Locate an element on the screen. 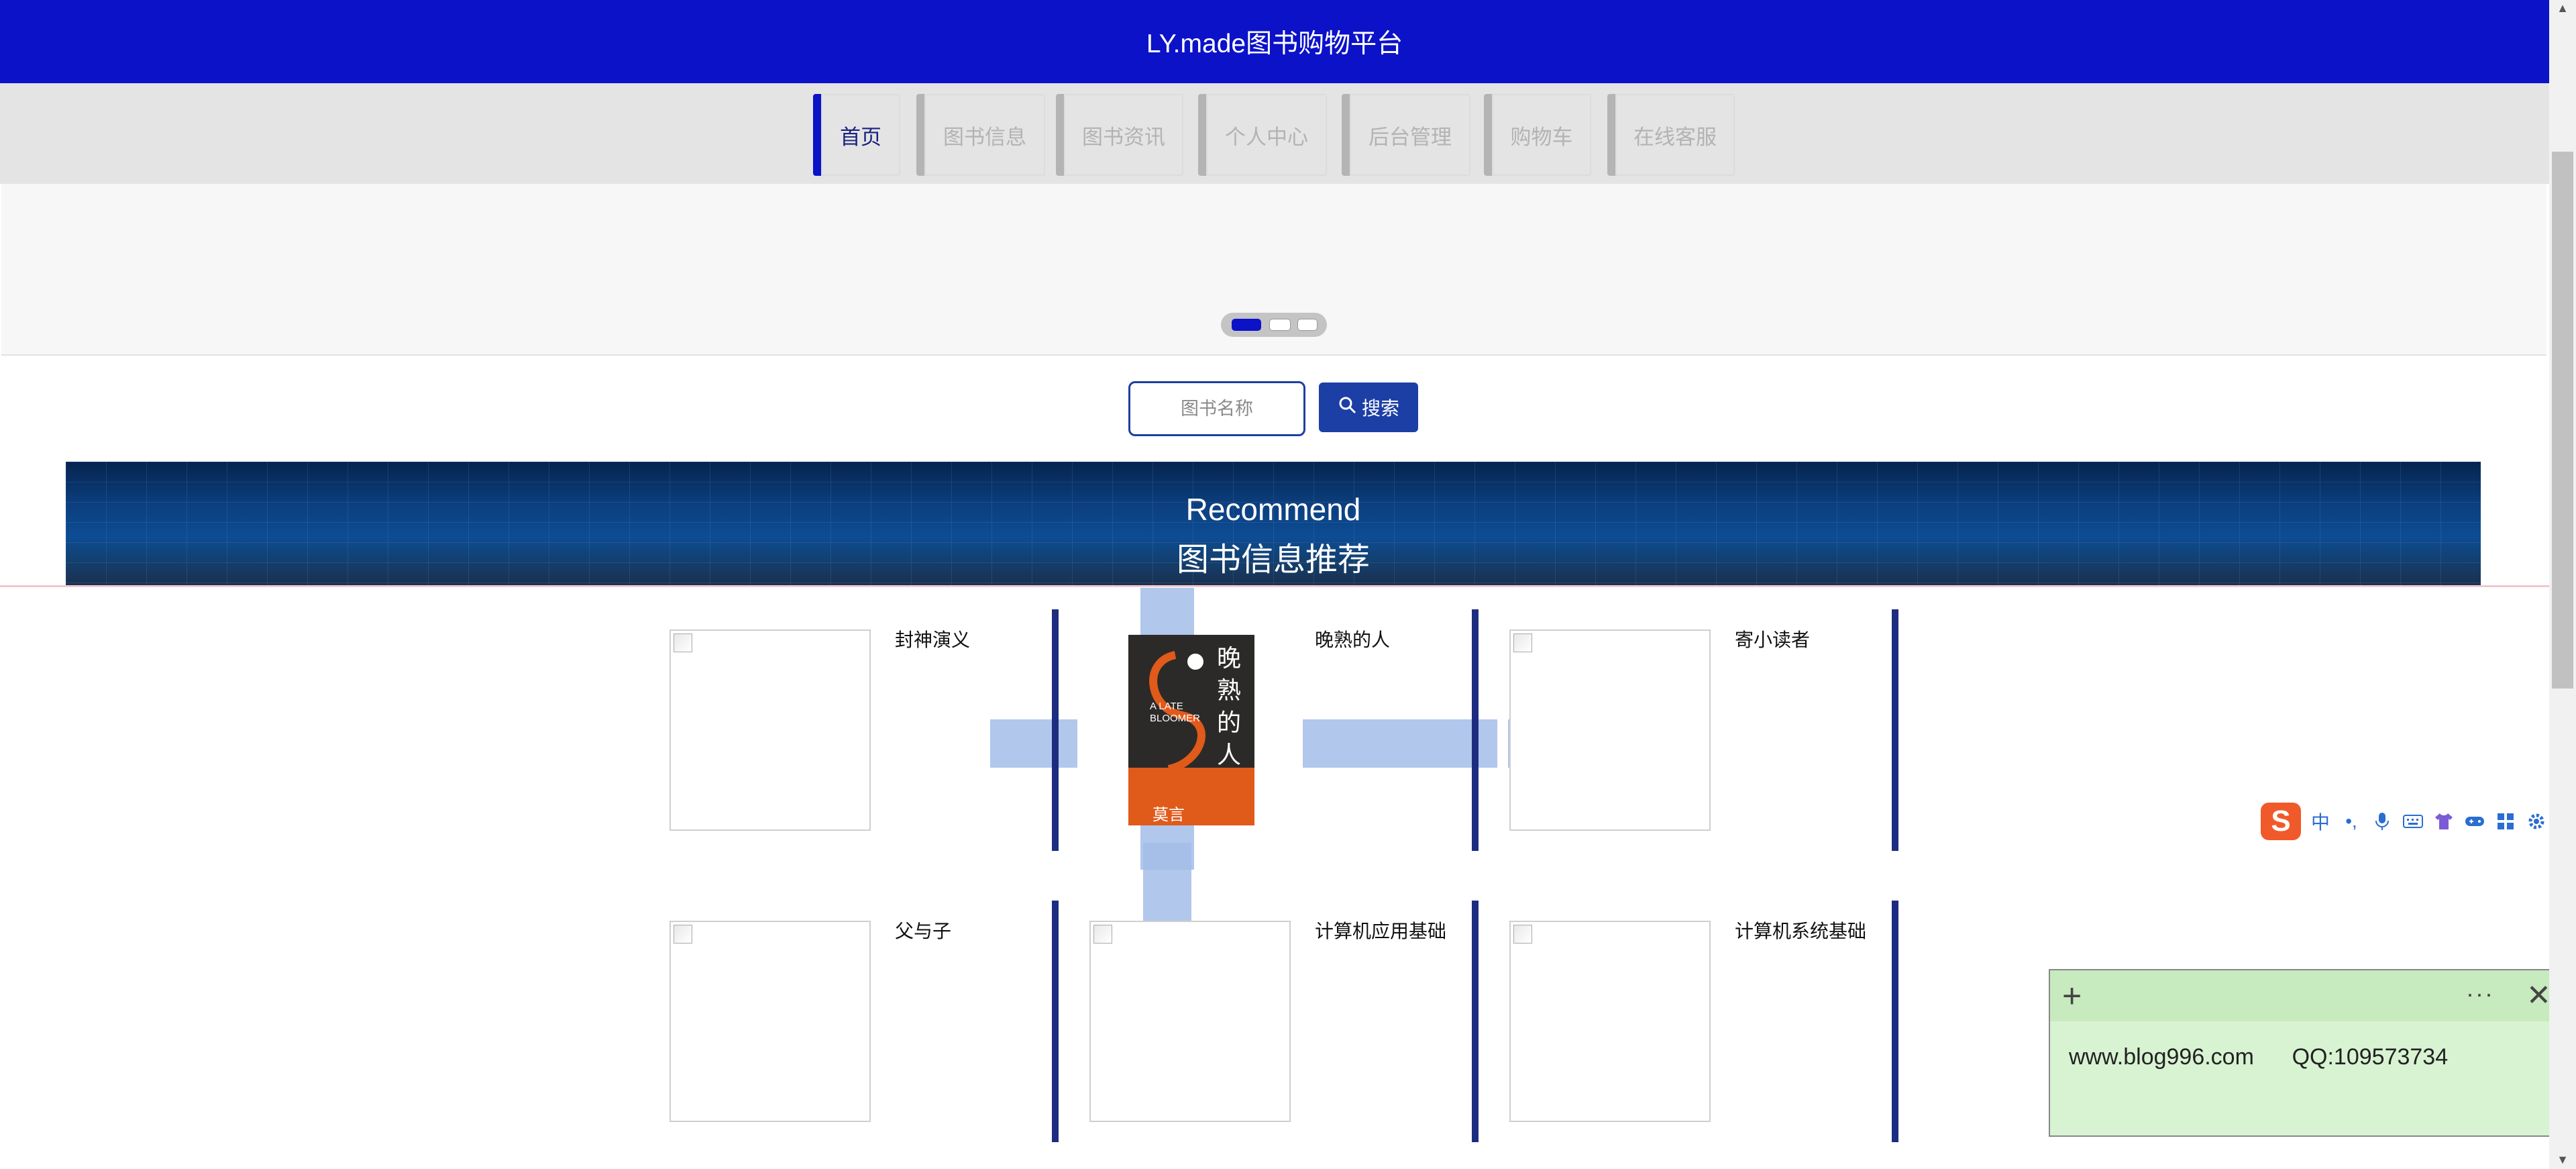 This screenshot has width=2576, height=1169. cover-band is located at coordinates (1191, 796).